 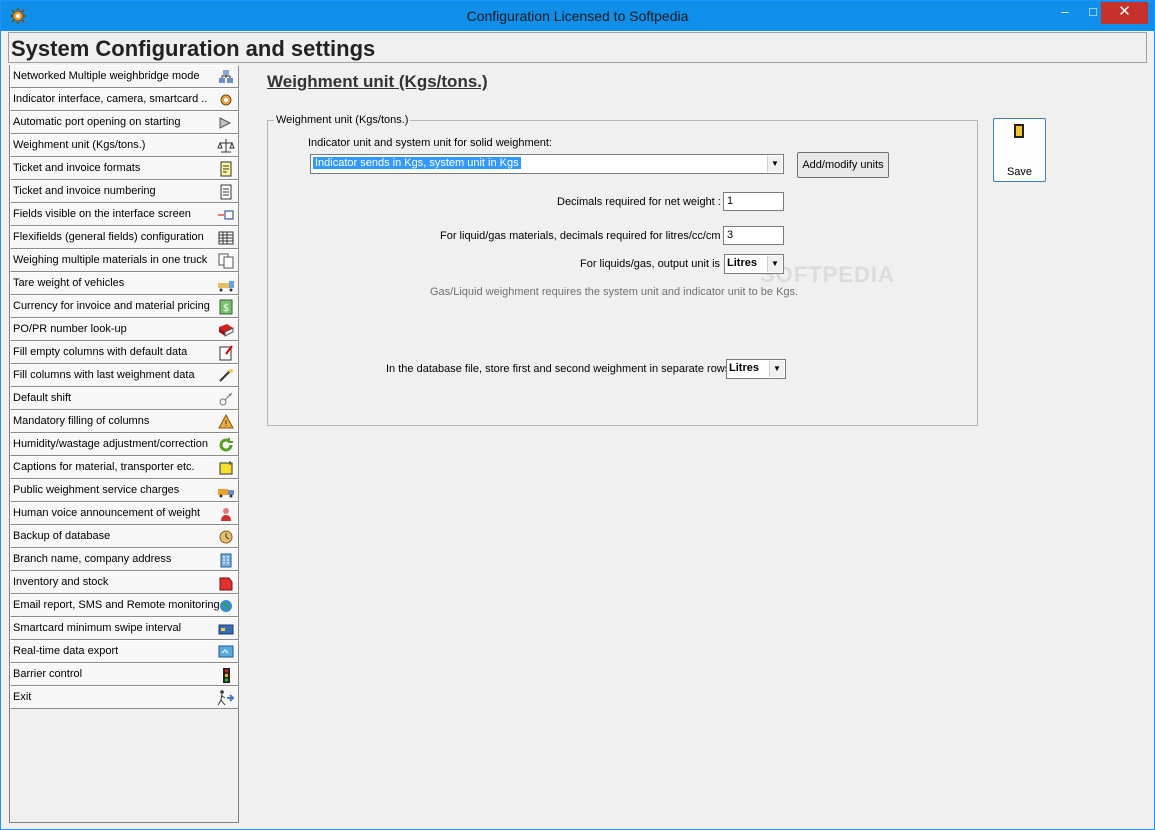 I want to click on sidebar-item-label: Fill empty columns with default data, so click(x=100, y=352).